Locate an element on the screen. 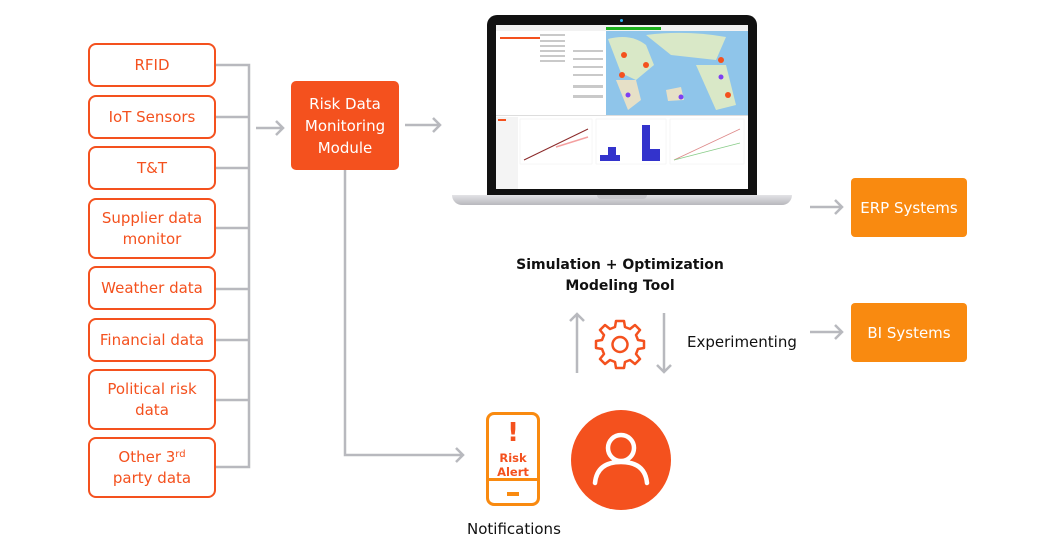  bus-line is located at coordinates (233, 266).